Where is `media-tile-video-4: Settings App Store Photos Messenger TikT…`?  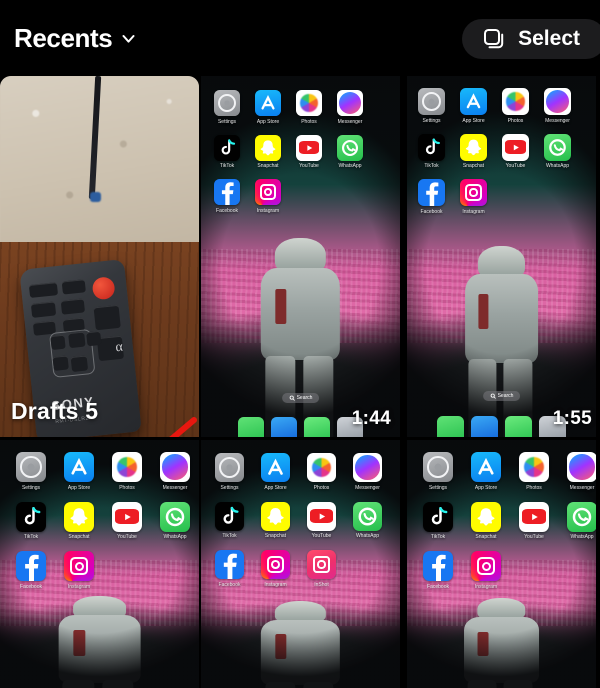
media-tile-video-4: Settings App Store Photos Messenger TikT… is located at coordinates (300, 564).